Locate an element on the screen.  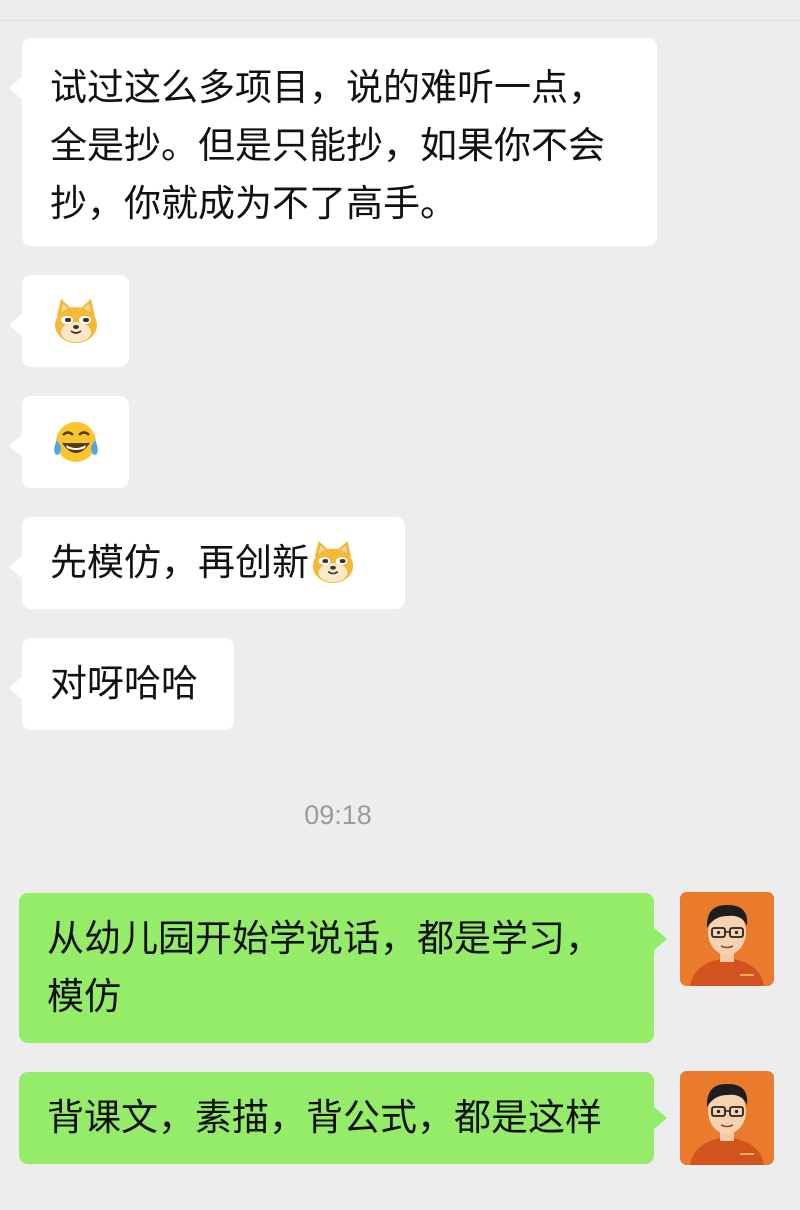
message-text: 对呀哈哈 is located at coordinates (124, 683).